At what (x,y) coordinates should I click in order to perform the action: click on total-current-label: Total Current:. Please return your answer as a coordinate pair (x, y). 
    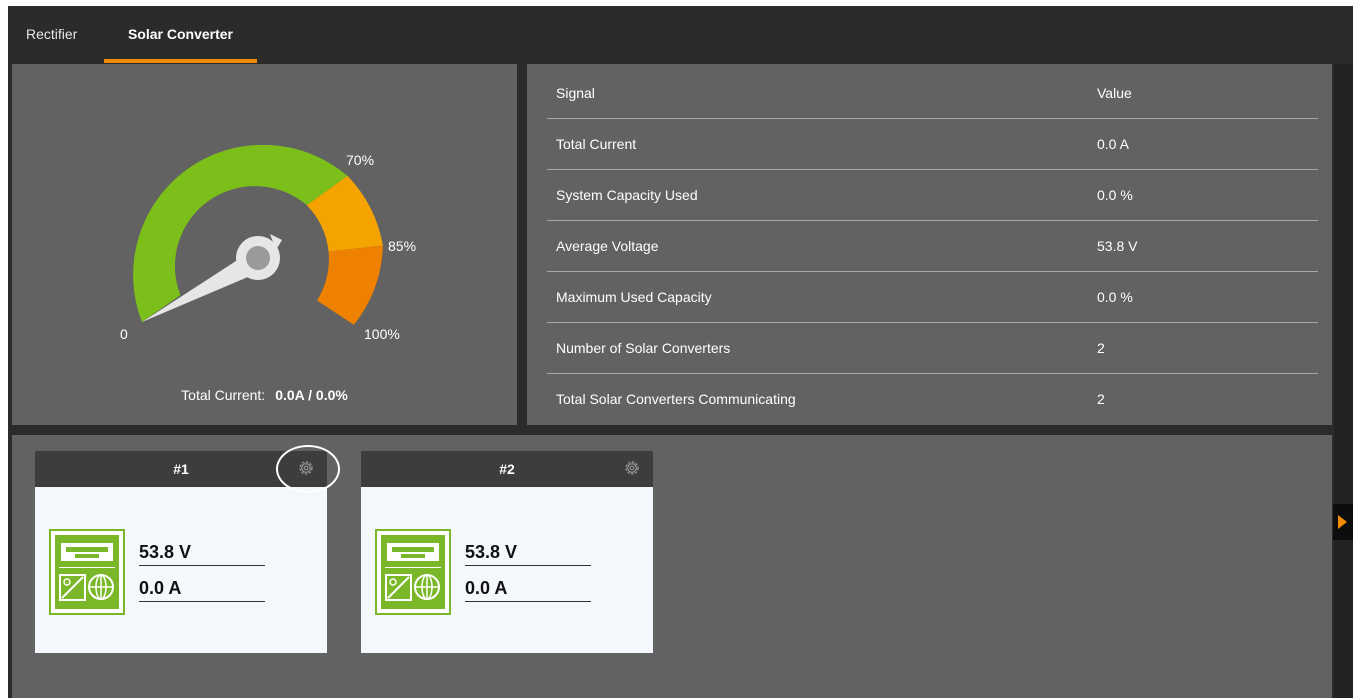
    Looking at the image, I should click on (223, 395).